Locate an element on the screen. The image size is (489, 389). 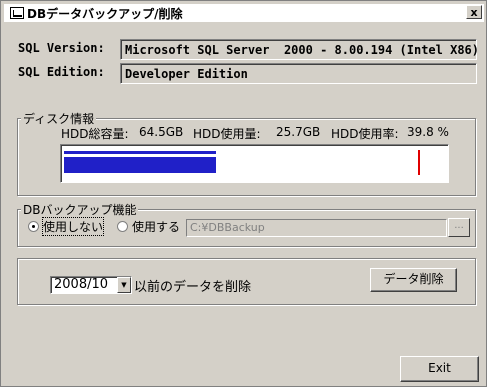
delete-data-button: データ削除 is located at coordinates (413, 280).